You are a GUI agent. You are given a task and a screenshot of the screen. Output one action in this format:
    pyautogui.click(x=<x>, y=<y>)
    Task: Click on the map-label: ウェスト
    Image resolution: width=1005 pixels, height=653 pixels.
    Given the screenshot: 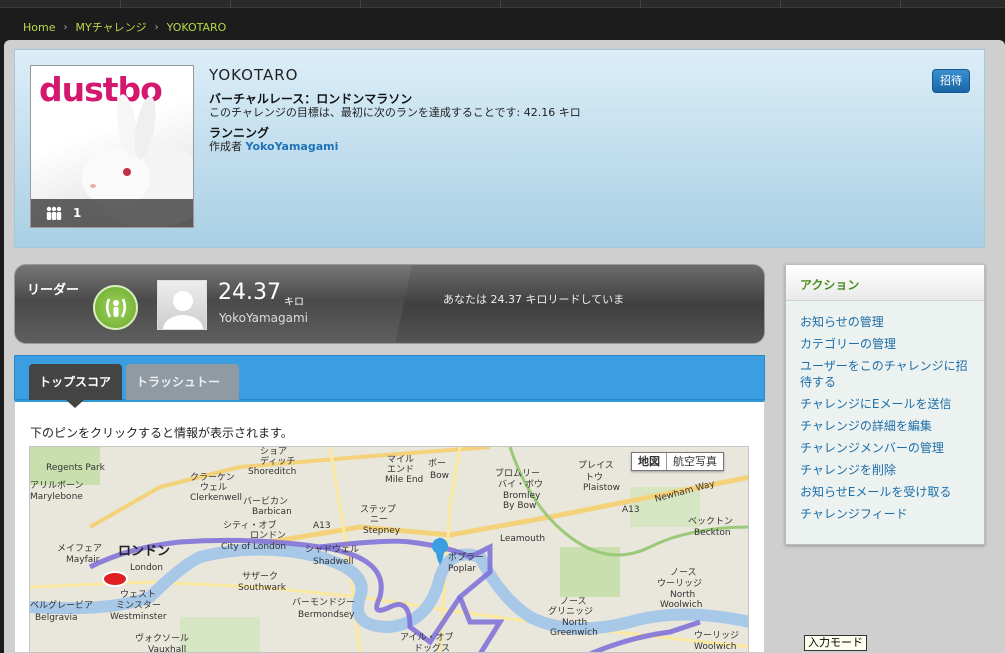 What is the action you would take?
    pyautogui.click(x=138, y=595)
    